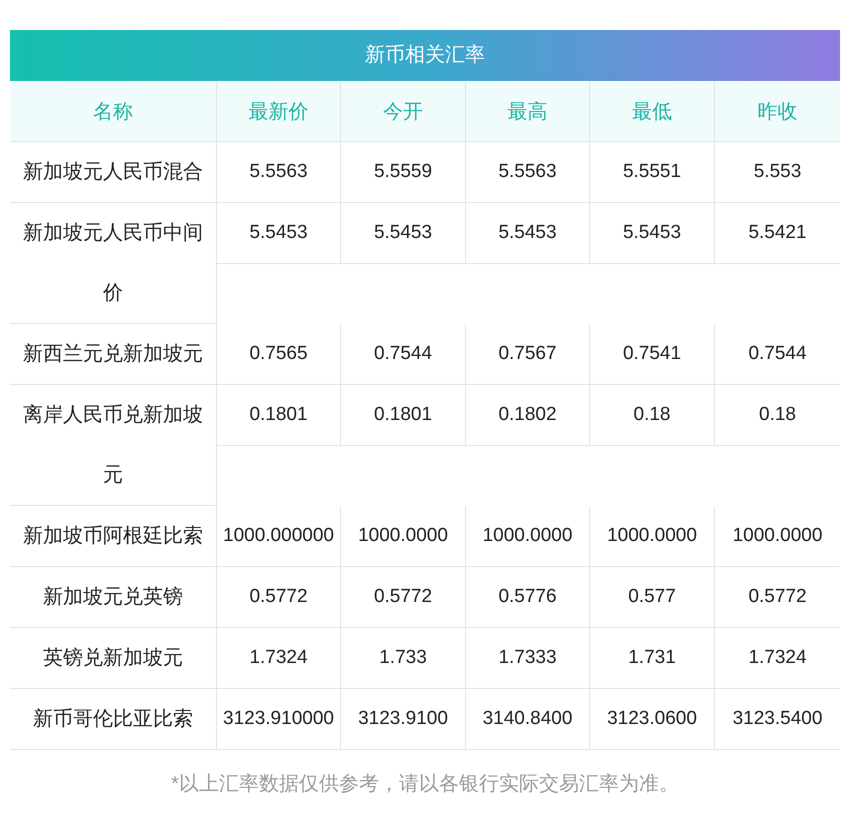 This screenshot has height=817, width=850. I want to click on table-cell: 5.5559, so click(403, 172).